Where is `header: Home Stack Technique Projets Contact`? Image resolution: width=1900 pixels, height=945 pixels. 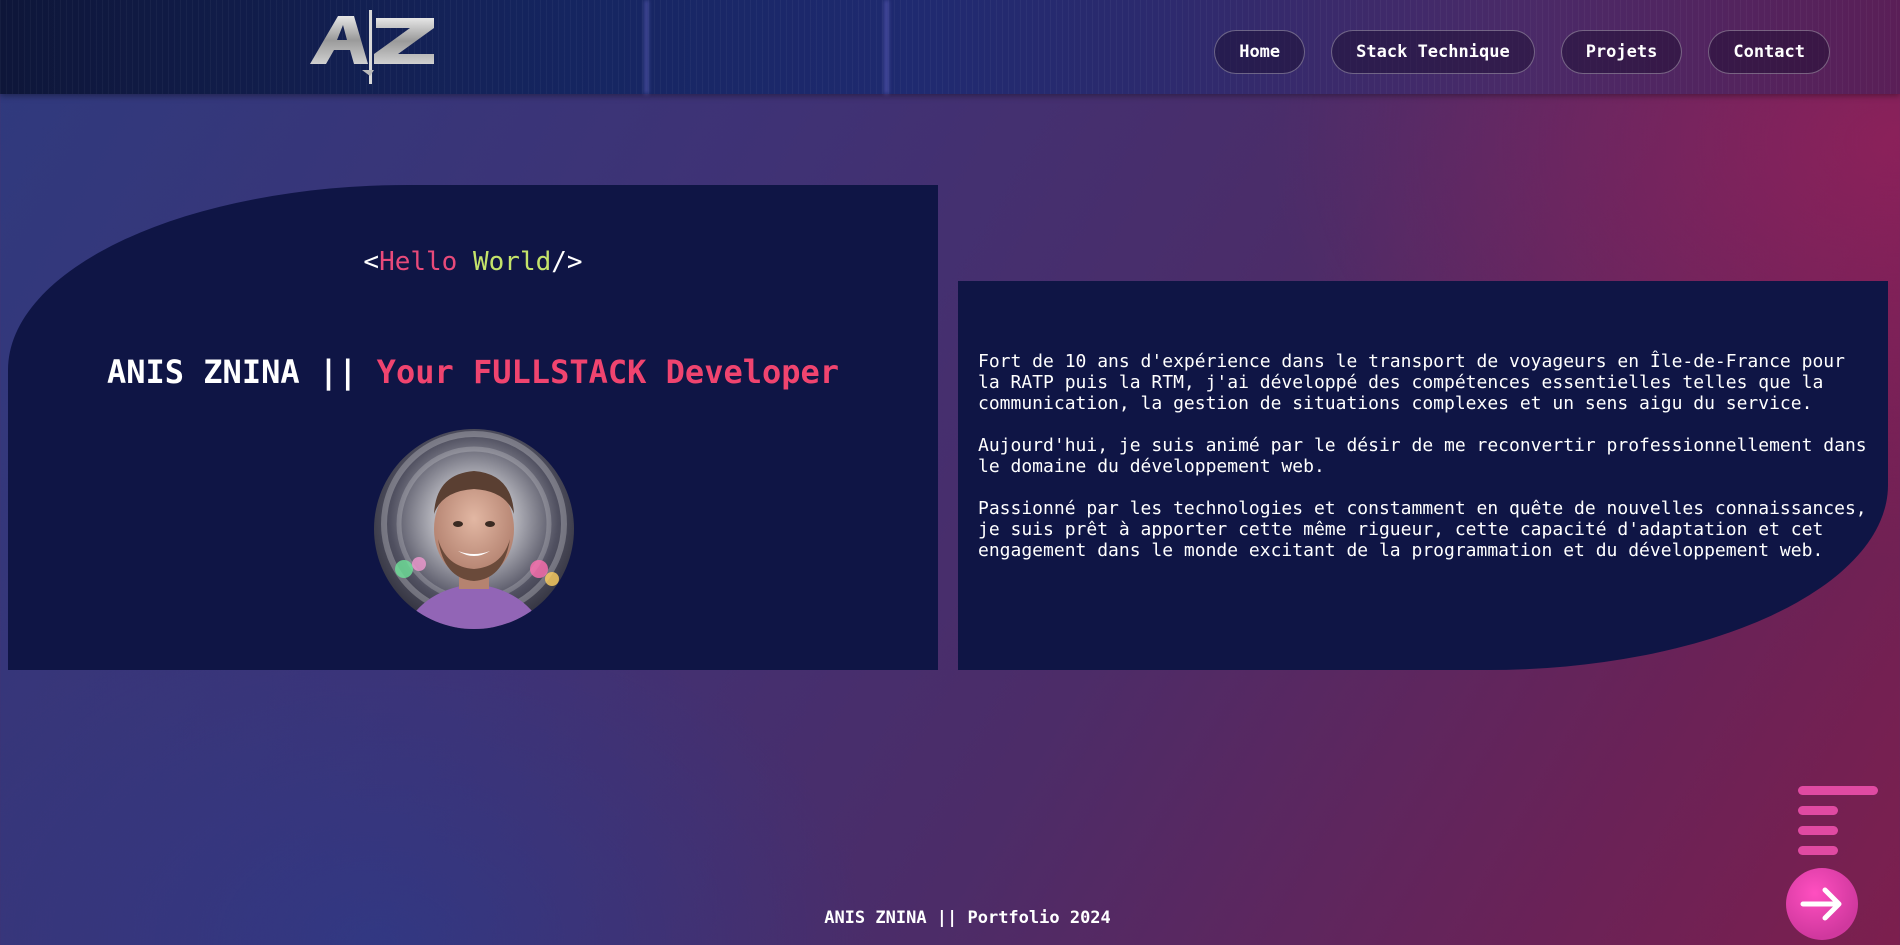 header: Home Stack Technique Projets Contact is located at coordinates (950, 47).